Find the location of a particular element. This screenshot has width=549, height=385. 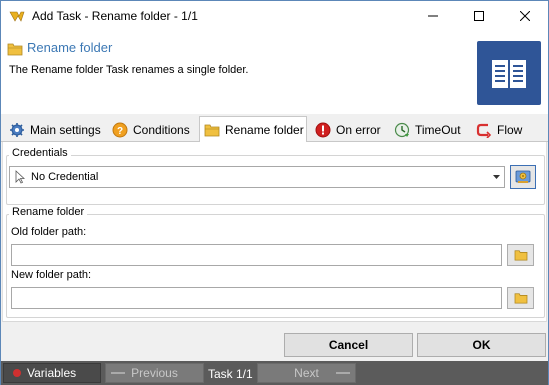

browse-new-folder-button is located at coordinates (520, 298).